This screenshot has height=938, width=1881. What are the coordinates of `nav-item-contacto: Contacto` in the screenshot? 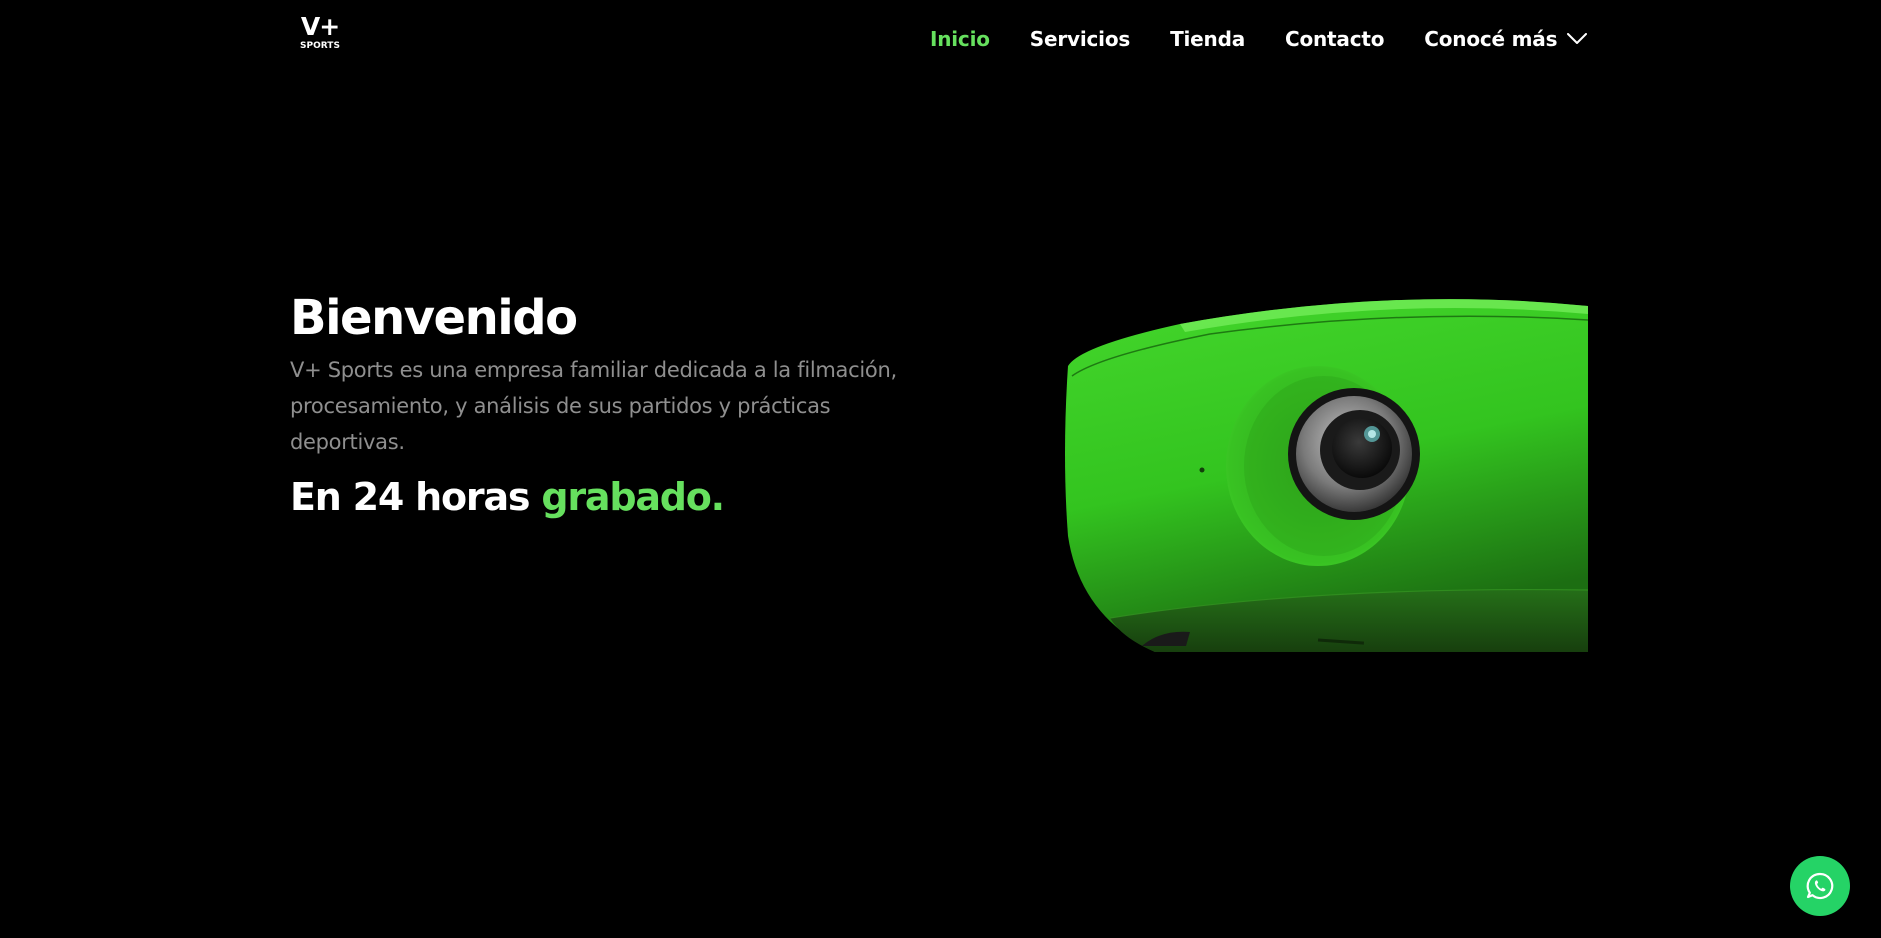 It's located at (1334, 39).